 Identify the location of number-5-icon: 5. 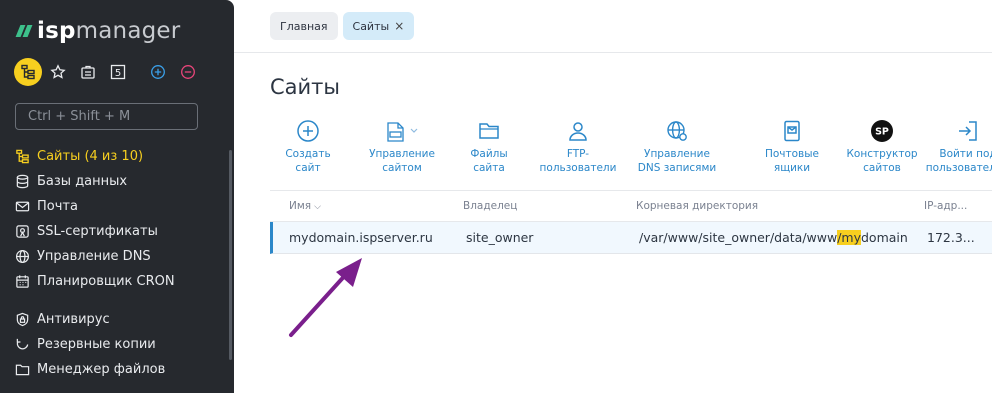
(118, 72).